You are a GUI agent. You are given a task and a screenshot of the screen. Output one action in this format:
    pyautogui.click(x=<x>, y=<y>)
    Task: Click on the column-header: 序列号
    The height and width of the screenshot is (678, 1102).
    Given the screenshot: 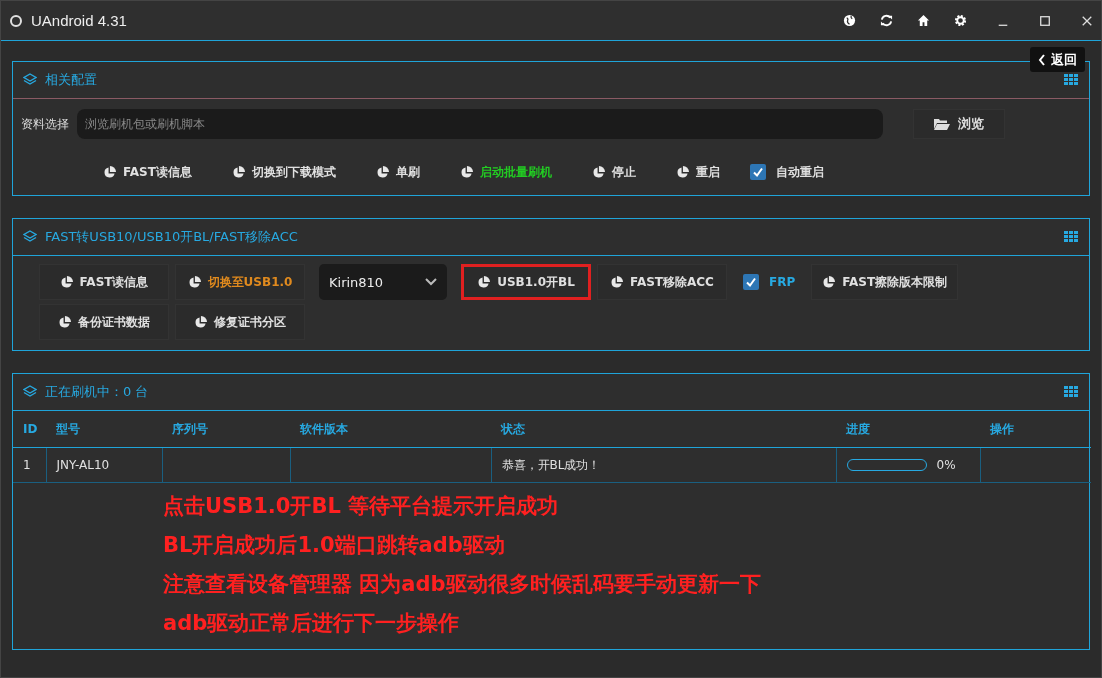 What is the action you would take?
    pyautogui.click(x=190, y=428)
    